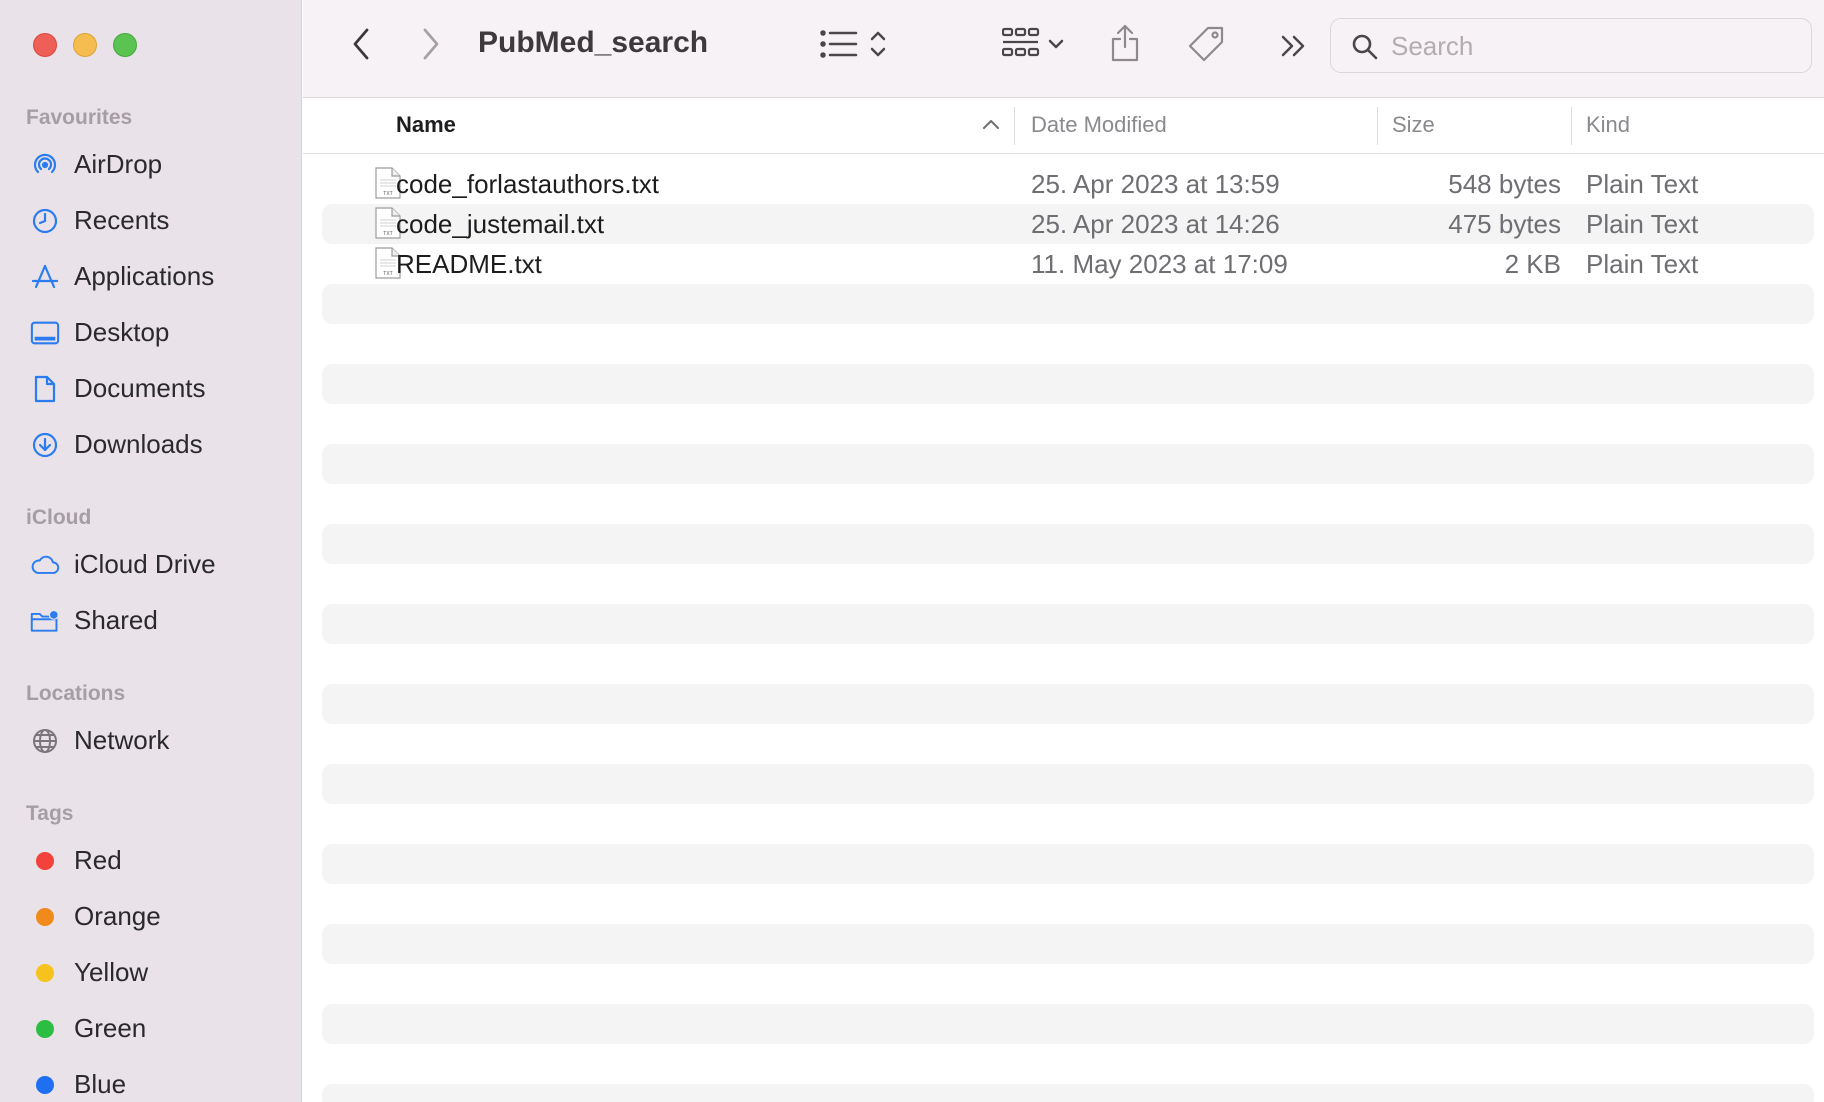 The image size is (1824, 1102). What do you see at coordinates (151, 972) in the screenshot?
I see `sidebar-tag-yellow: Yellow` at bounding box center [151, 972].